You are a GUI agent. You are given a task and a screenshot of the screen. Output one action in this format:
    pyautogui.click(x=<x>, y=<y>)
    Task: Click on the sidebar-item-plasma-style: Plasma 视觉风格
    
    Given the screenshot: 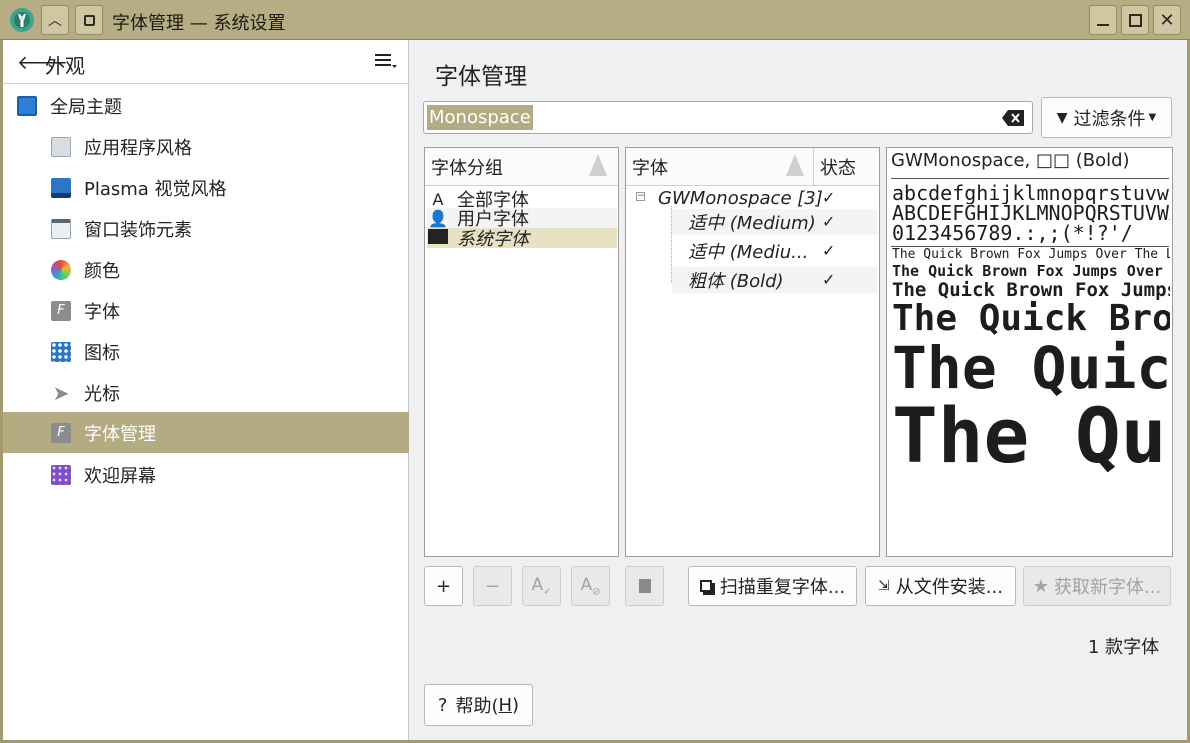 What is the action you would take?
    pyautogui.click(x=206, y=187)
    